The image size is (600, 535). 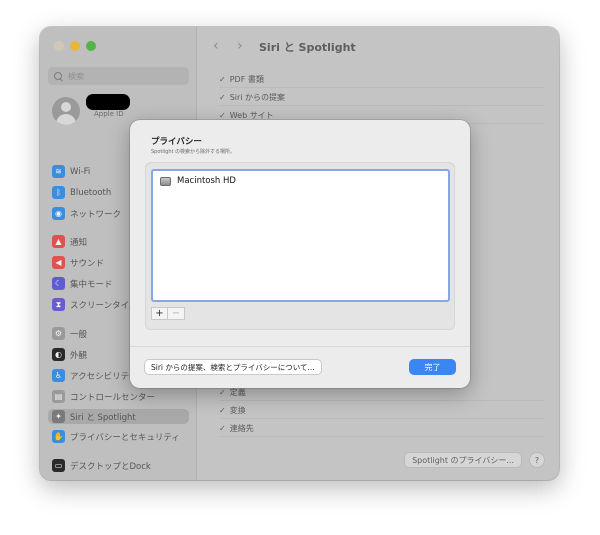 I want to click on sidebar-item-label: スクリーンタイム, so click(x=104, y=305).